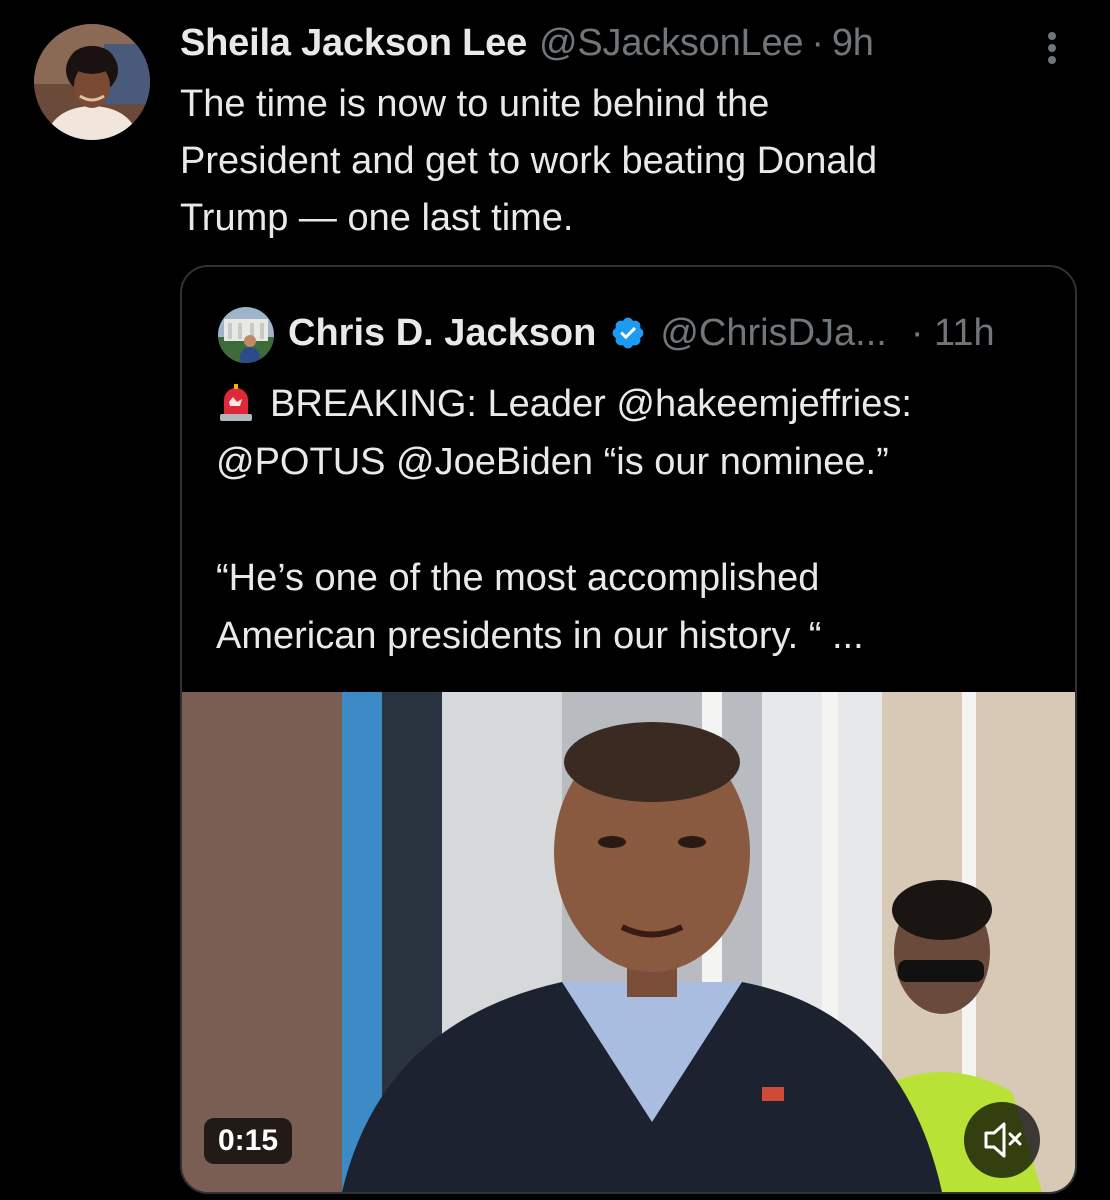 This screenshot has width=1110, height=1200. Describe the element at coordinates (1052, 49) in the screenshot. I see `vertical-ellipsis-icon` at that location.